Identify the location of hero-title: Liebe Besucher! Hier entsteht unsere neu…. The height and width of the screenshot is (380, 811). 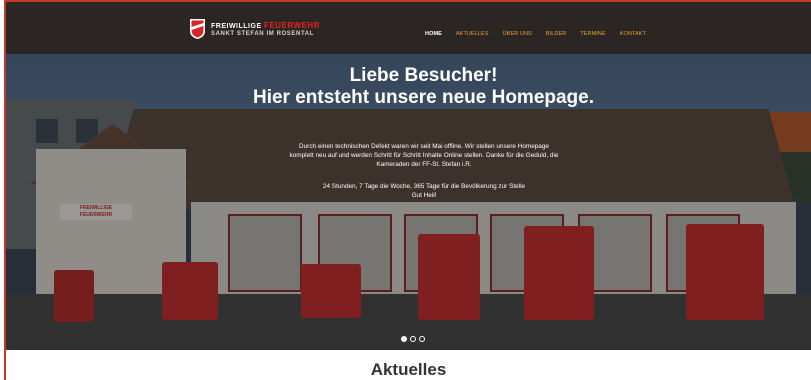
(408, 87).